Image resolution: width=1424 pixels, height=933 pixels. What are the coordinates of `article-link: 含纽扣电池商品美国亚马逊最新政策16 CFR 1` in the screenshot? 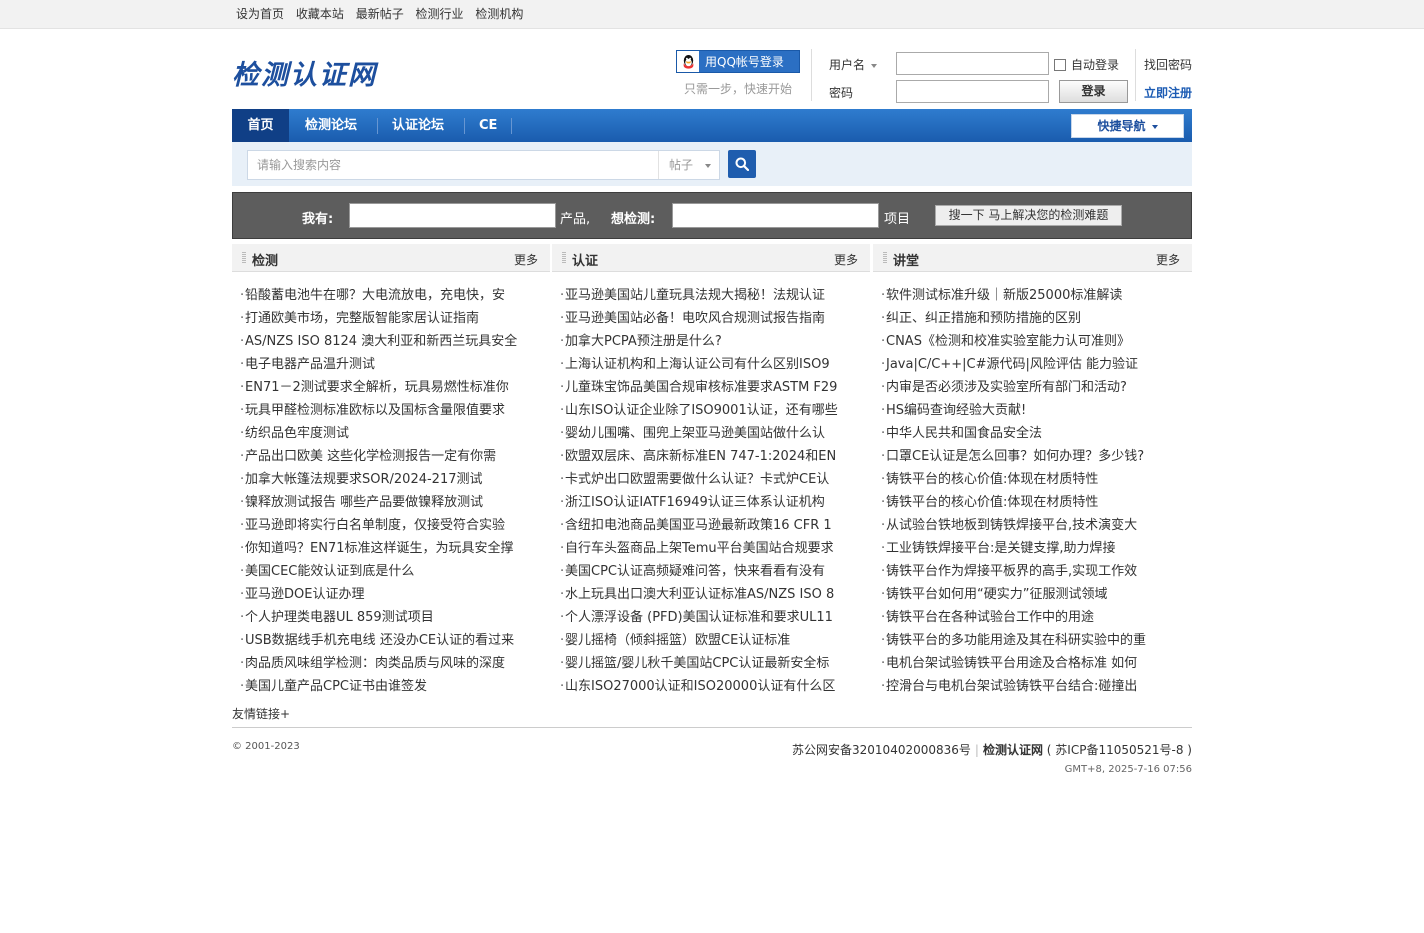 It's located at (698, 525).